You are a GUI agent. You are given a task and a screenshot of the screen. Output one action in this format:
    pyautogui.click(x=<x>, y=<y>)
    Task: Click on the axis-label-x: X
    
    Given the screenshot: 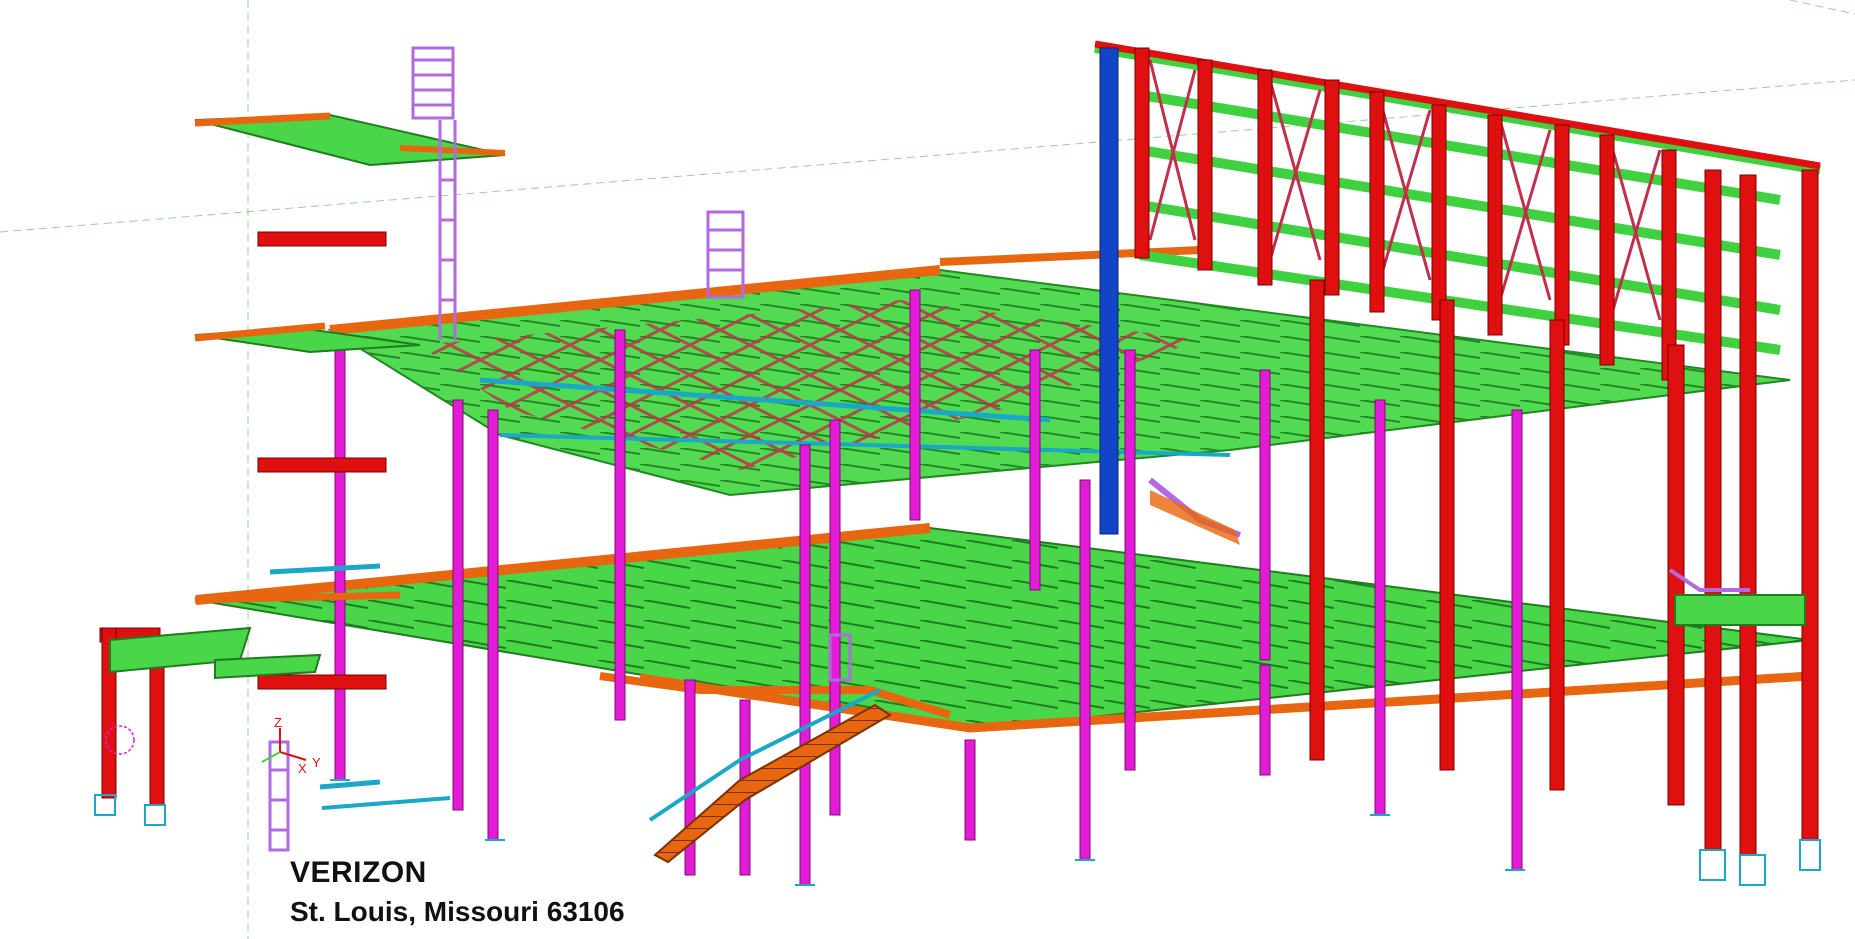 What is the action you would take?
    pyautogui.click(x=302, y=768)
    